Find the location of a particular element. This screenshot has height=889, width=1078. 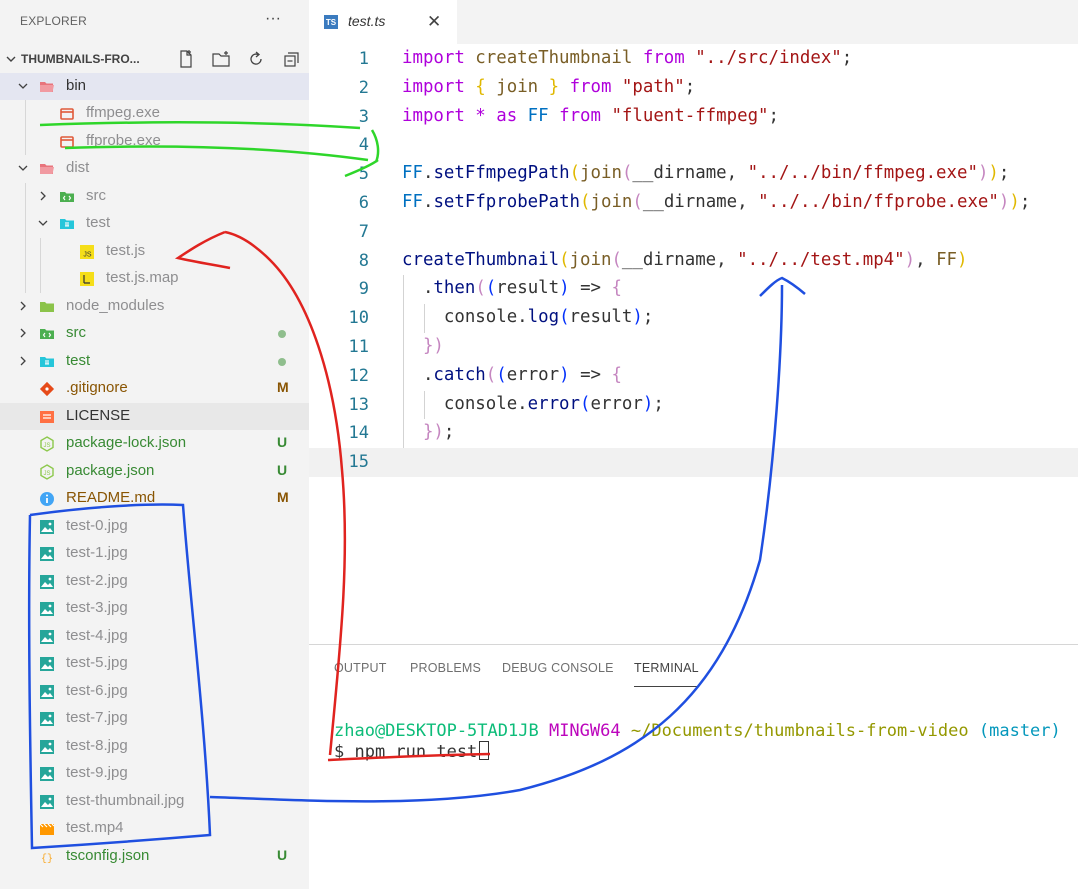

tab-output: OUTPUT is located at coordinates (360, 668).